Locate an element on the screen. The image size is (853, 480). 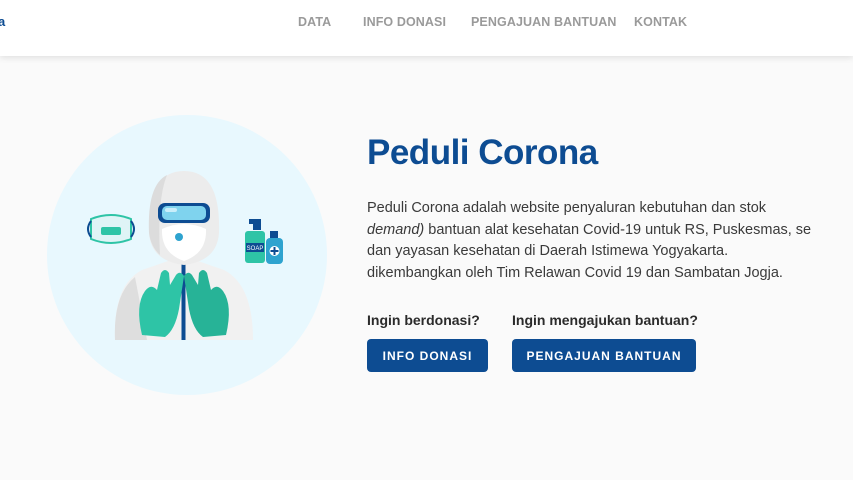
brand-logo: a is located at coordinates (2, 21).